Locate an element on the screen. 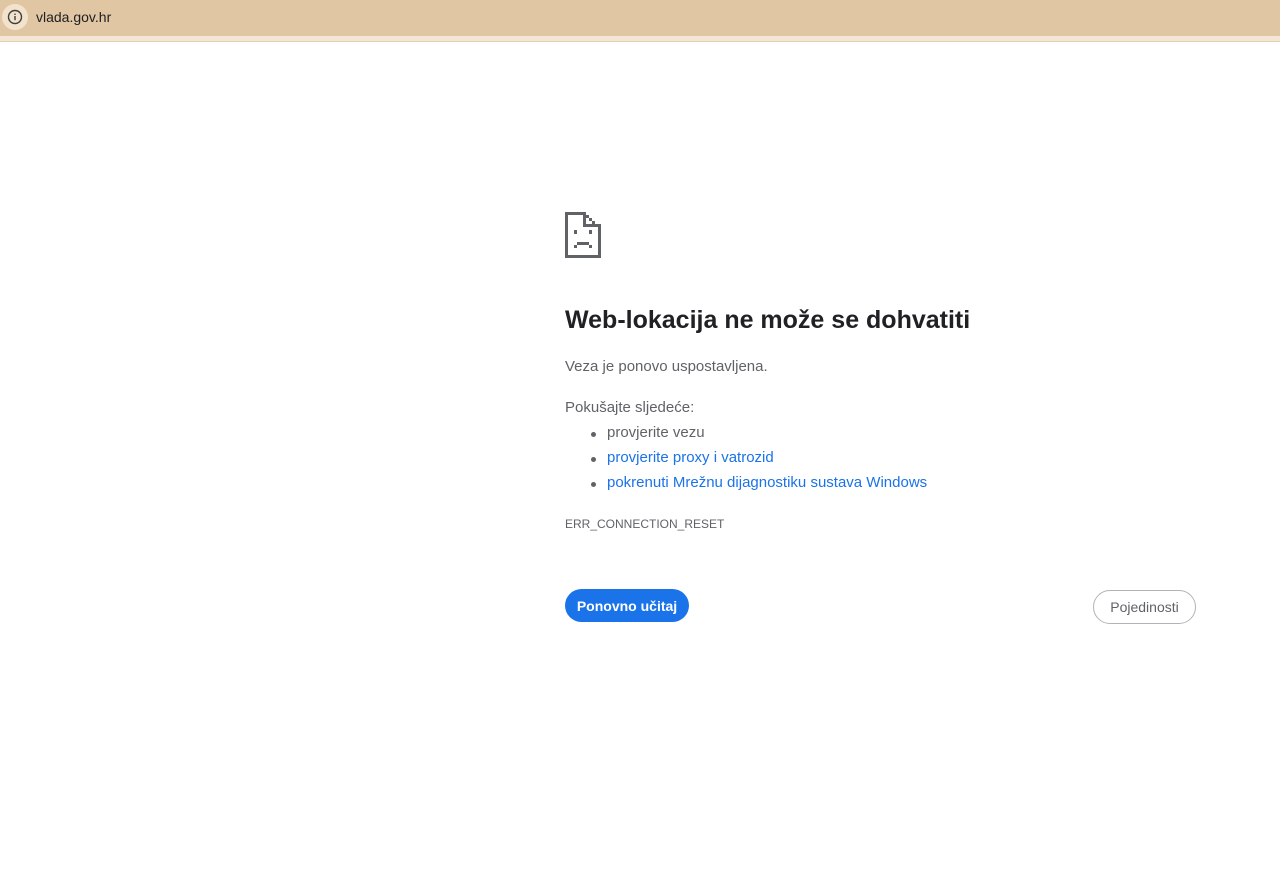 This screenshot has height=880, width=1280. suggestion-check-proxy: provjerite proxy i vatrozid is located at coordinates (746, 459).